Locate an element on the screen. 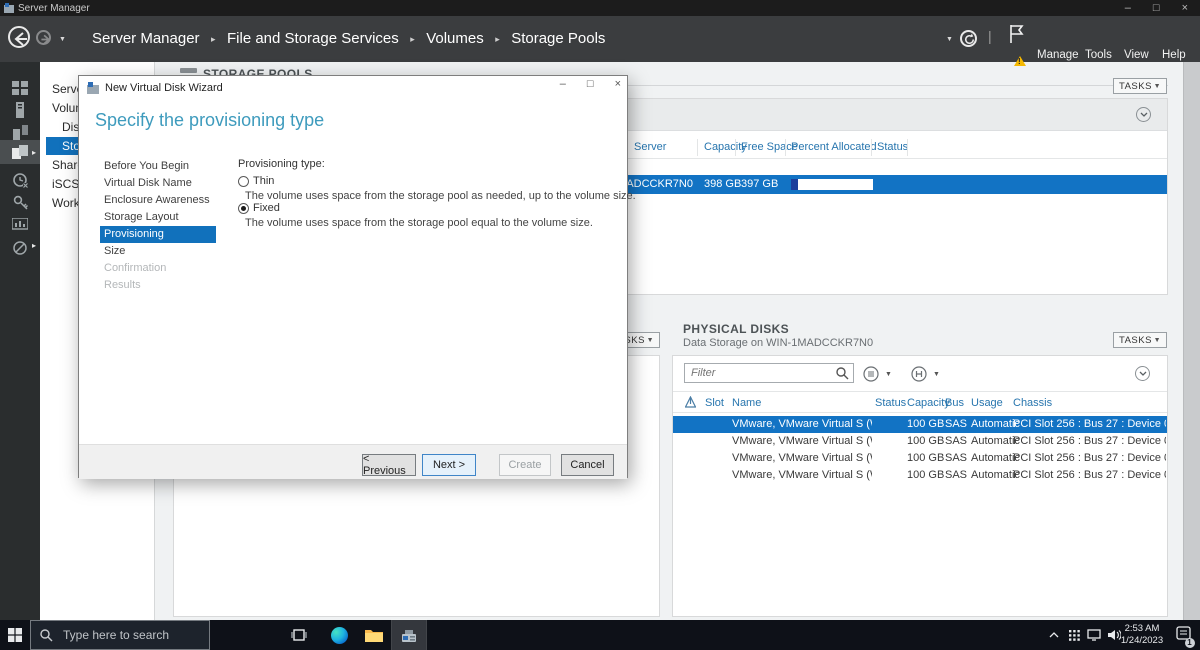  task-view-button is located at coordinates (299, 635).